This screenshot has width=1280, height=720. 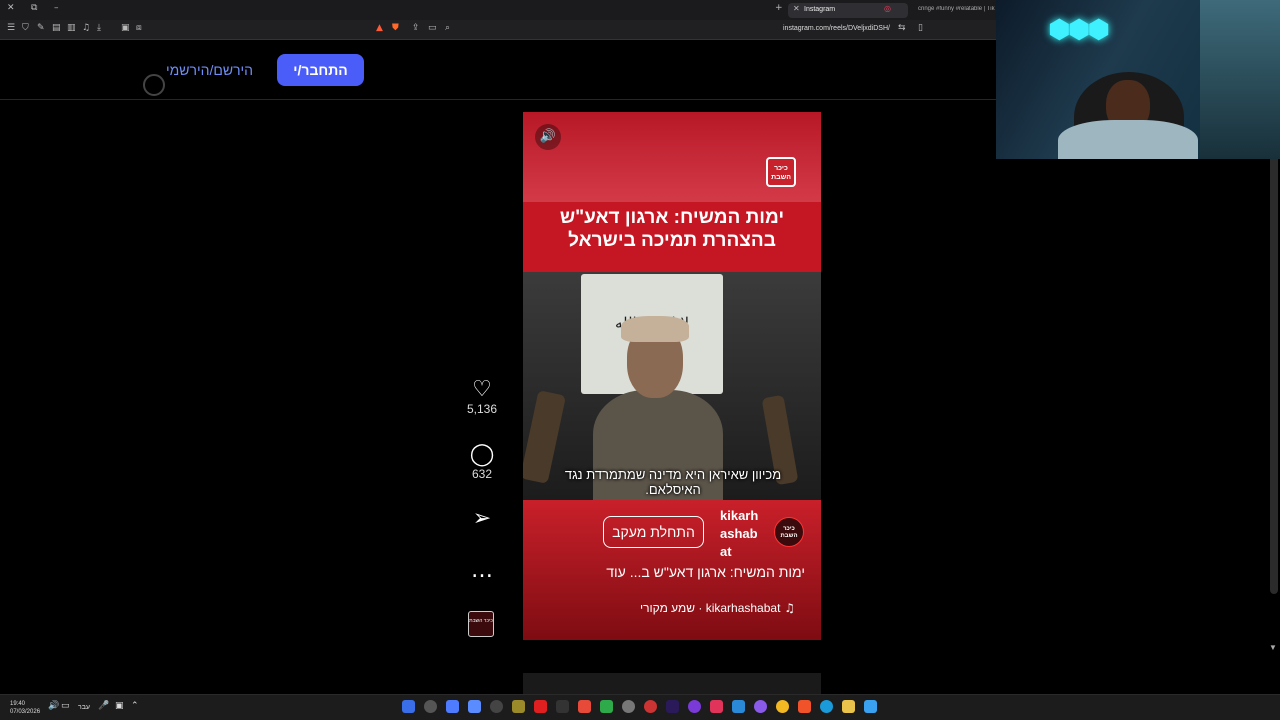 What do you see at coordinates (99, 28) in the screenshot?
I see `download-icon: ⤓` at bounding box center [99, 28].